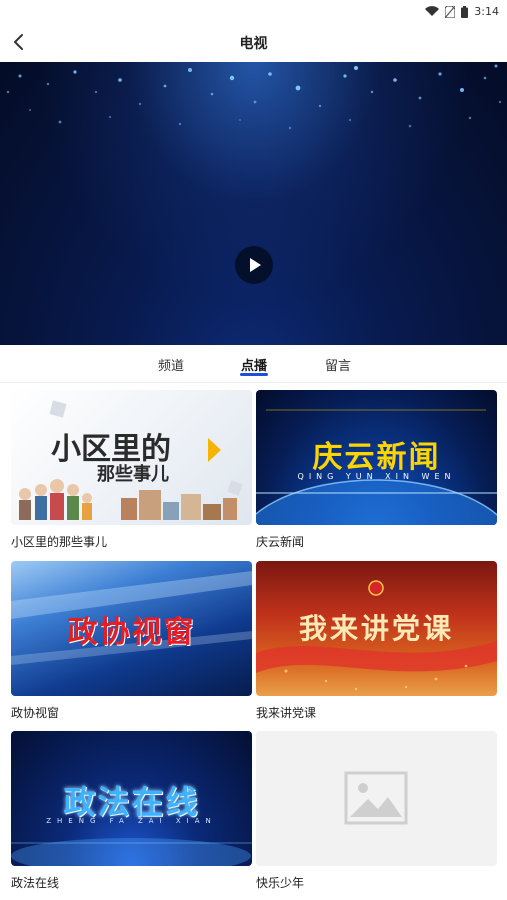 This screenshot has width=507, height=900. I want to click on thumbnail-subtitle: ZHENG FA ZAI XIAN, so click(131, 821).